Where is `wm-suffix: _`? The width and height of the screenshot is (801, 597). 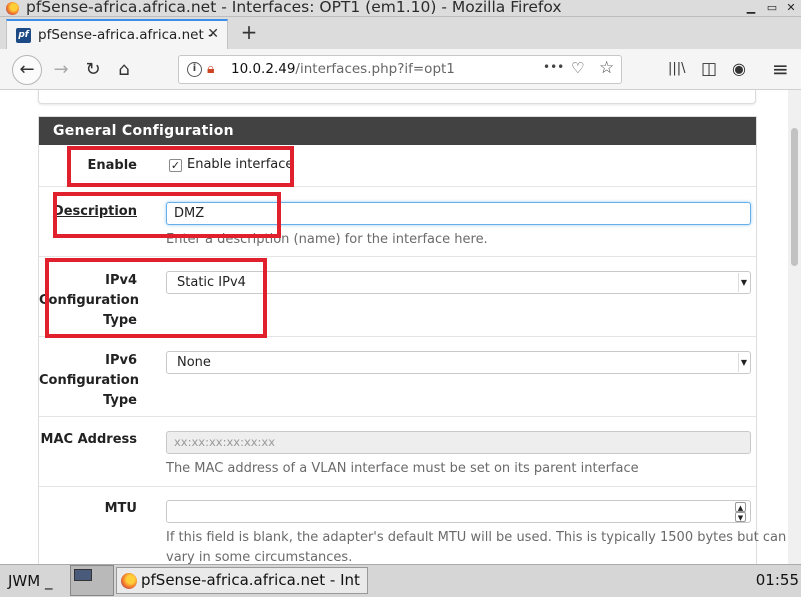
wm-suffix: _ is located at coordinates (48, 581).